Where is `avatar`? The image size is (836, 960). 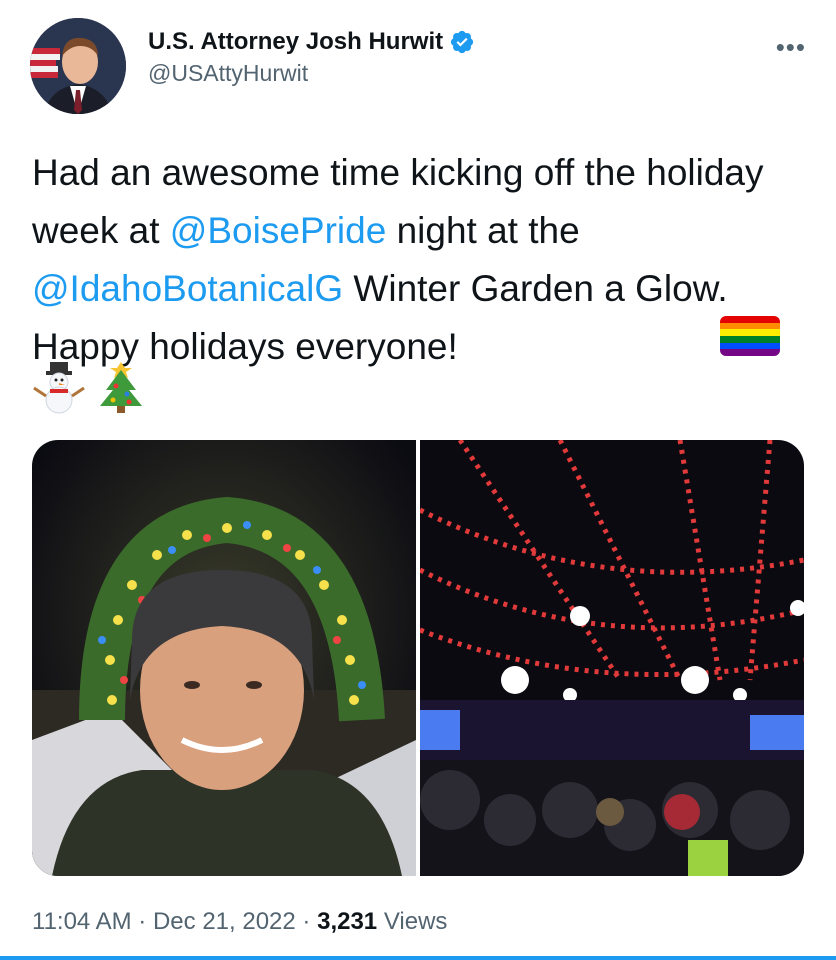
avatar is located at coordinates (78, 66).